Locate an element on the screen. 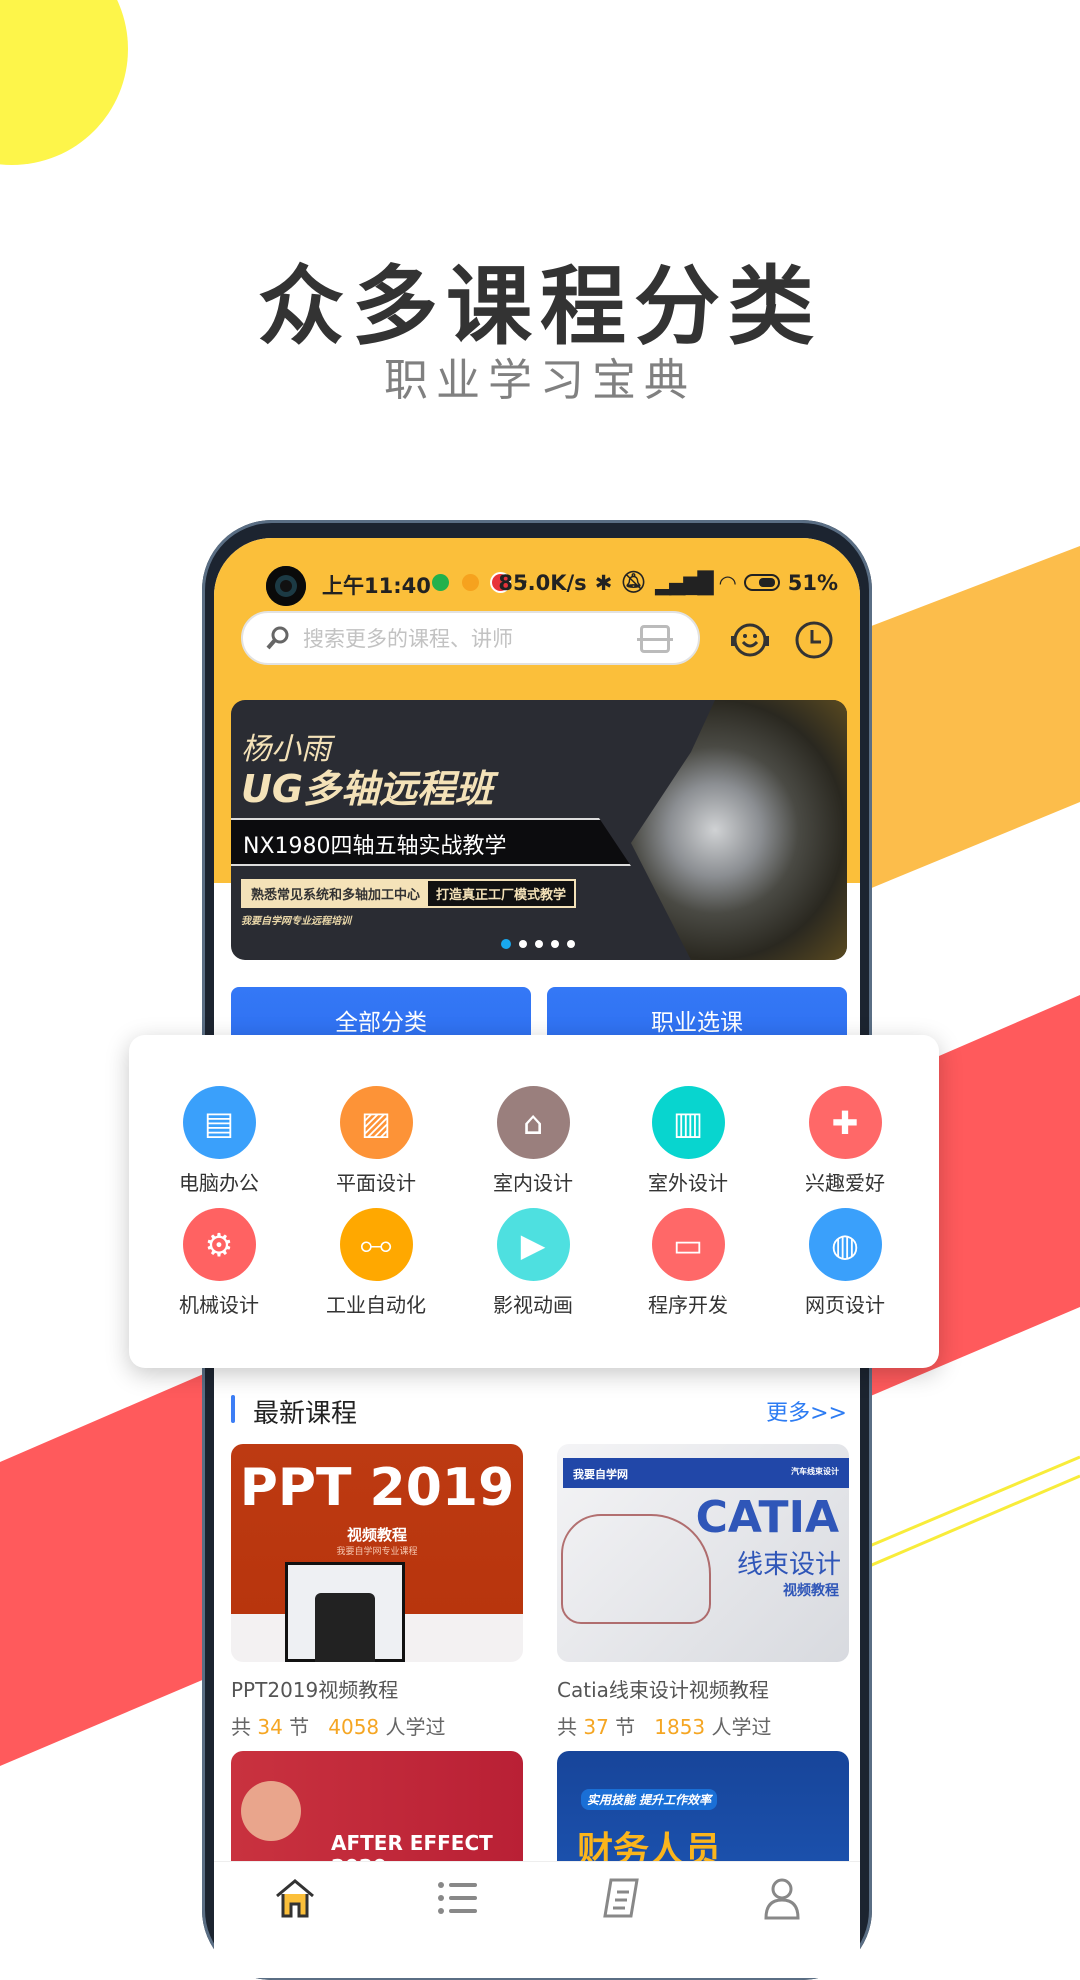 The image size is (1080, 1980). category-item: ⌂ 室内设计 is located at coordinates (533, 1141).